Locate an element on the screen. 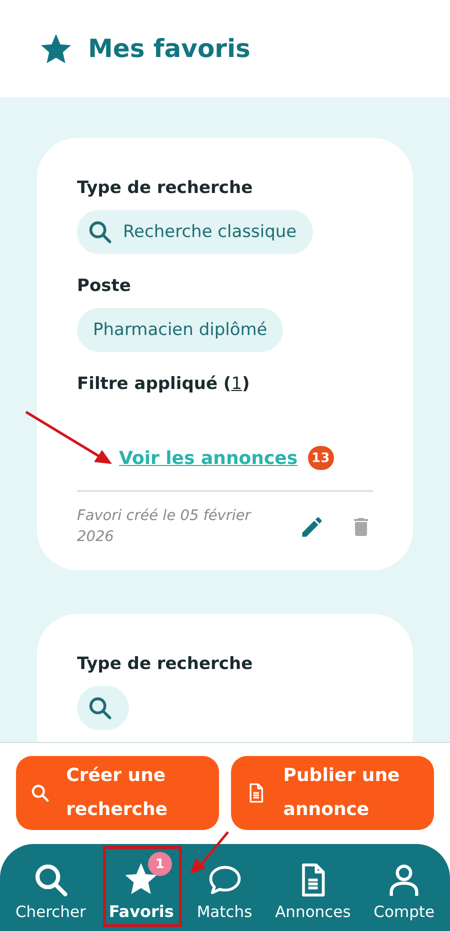 This screenshot has width=450, height=931. nav-tab: Favoris 1 is located at coordinates (141, 886).